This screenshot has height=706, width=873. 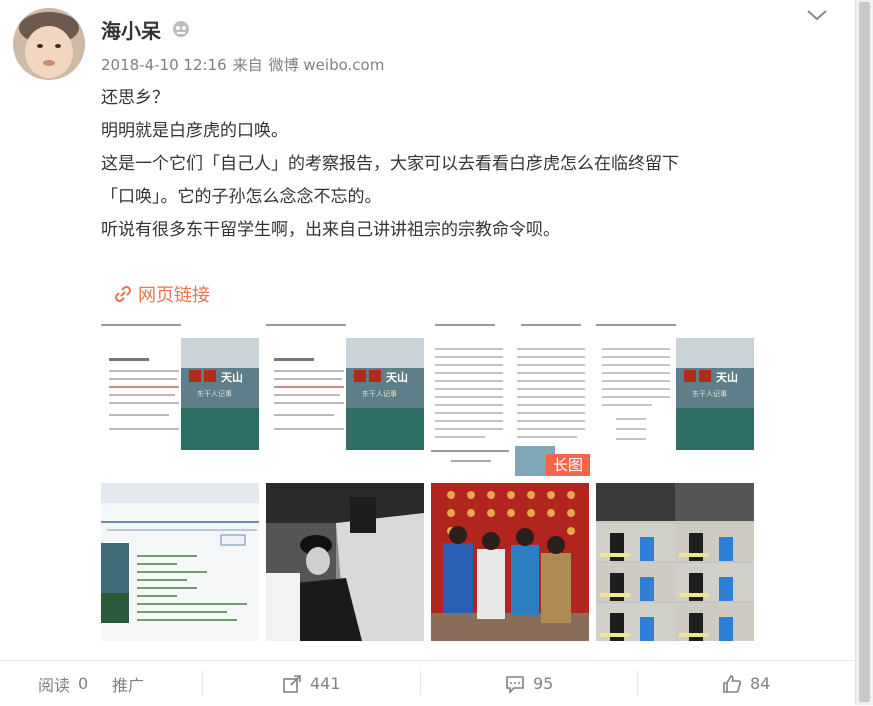 I want to click on web-link-label: 网页链接, so click(x=174, y=295).